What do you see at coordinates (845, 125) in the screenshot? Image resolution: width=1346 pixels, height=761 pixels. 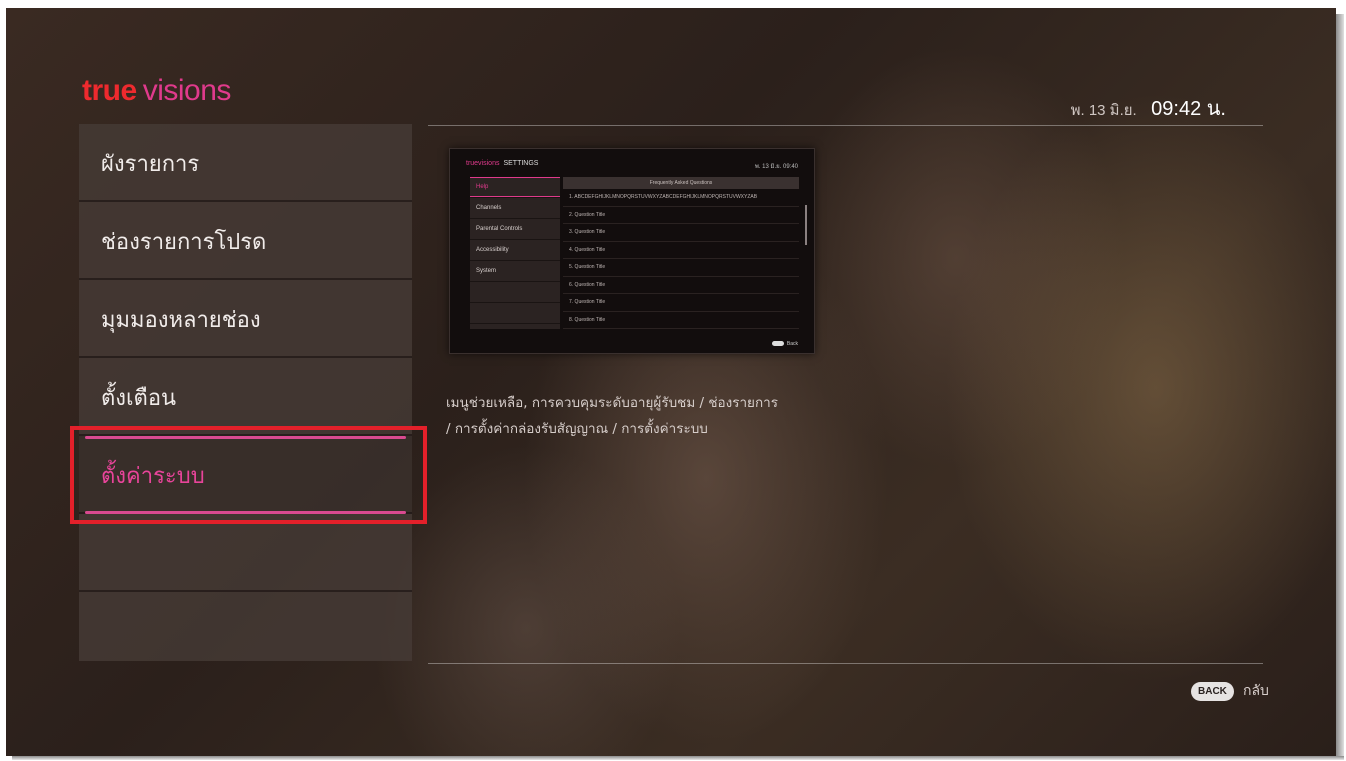 I see `header-divider` at bounding box center [845, 125].